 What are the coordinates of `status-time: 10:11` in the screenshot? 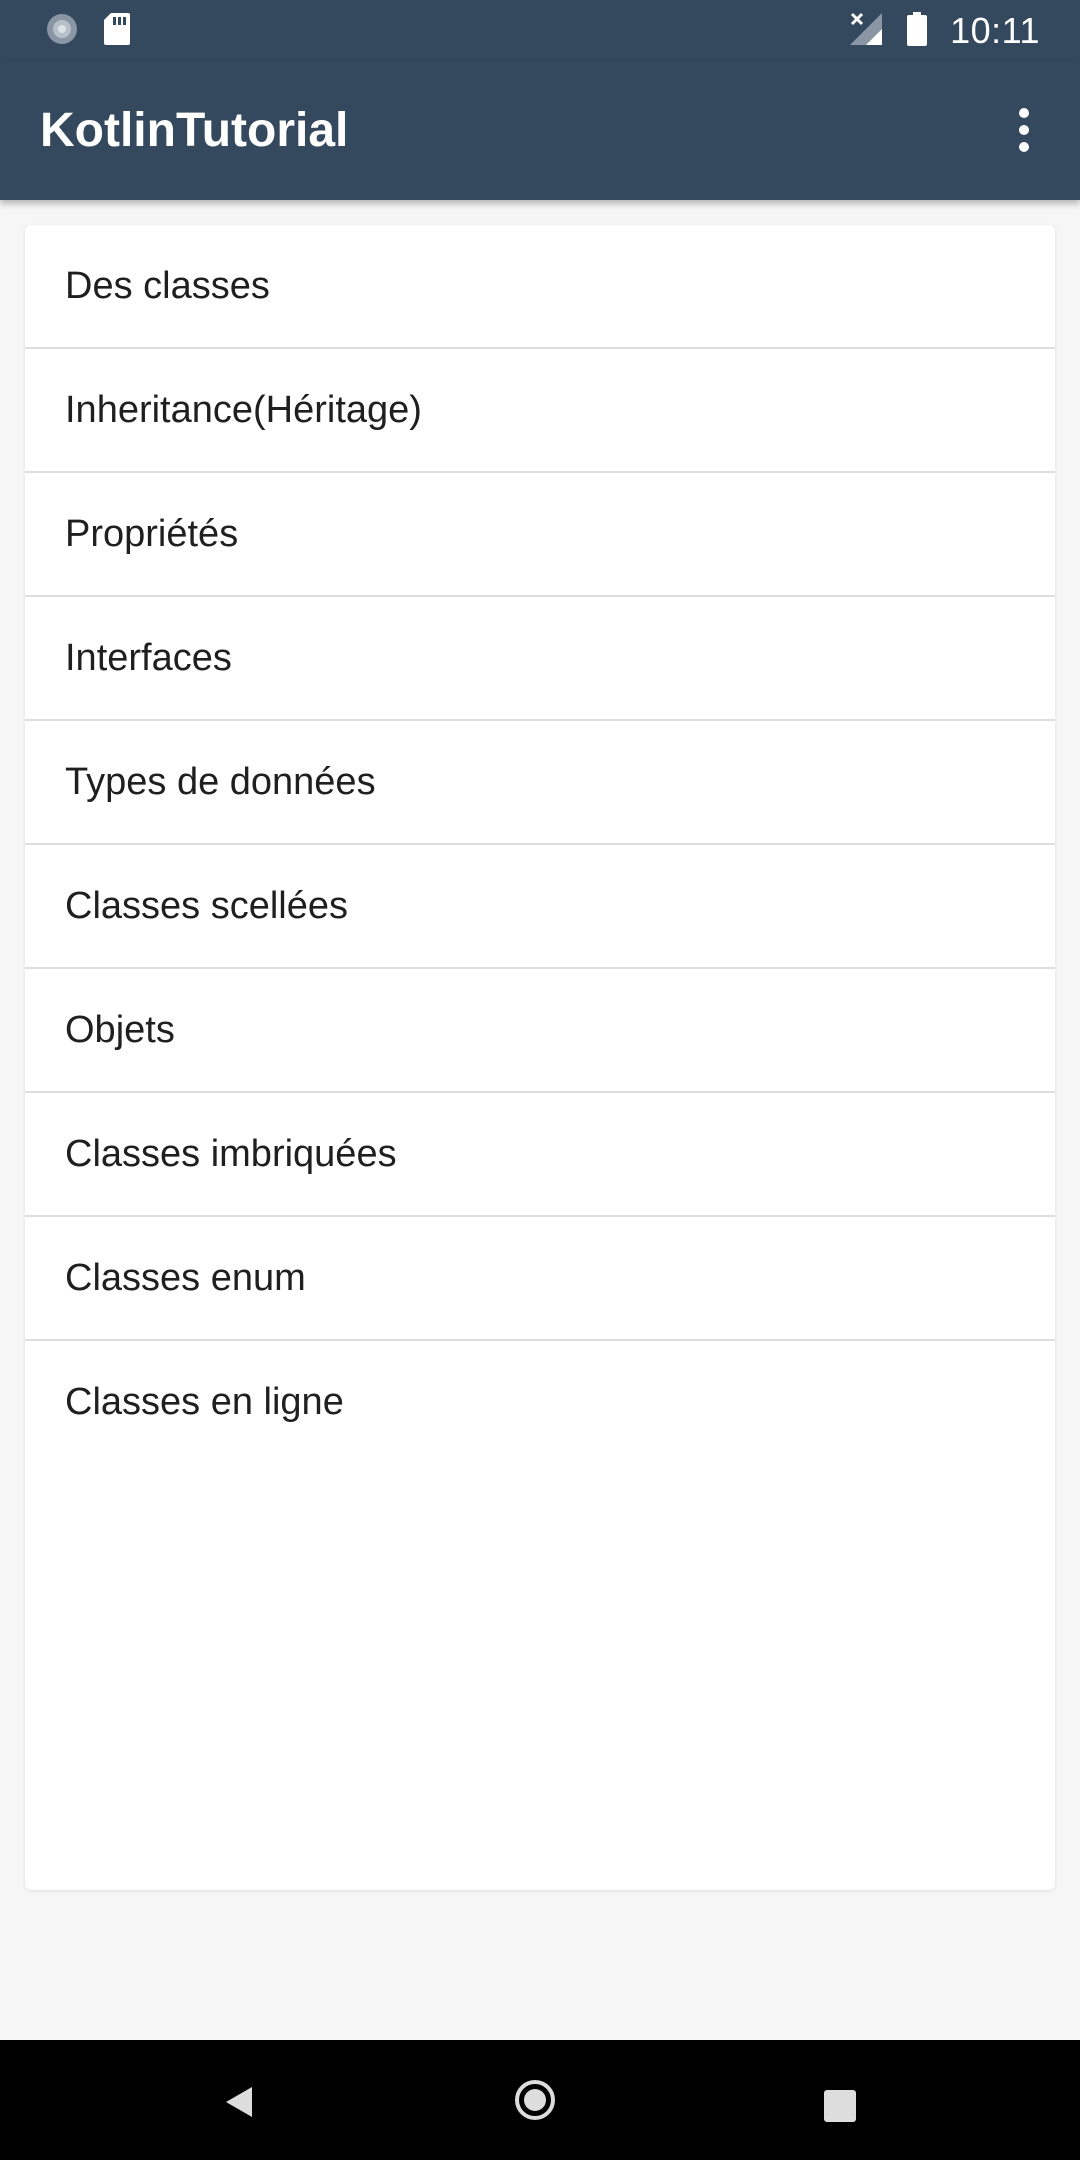 It's located at (995, 30).